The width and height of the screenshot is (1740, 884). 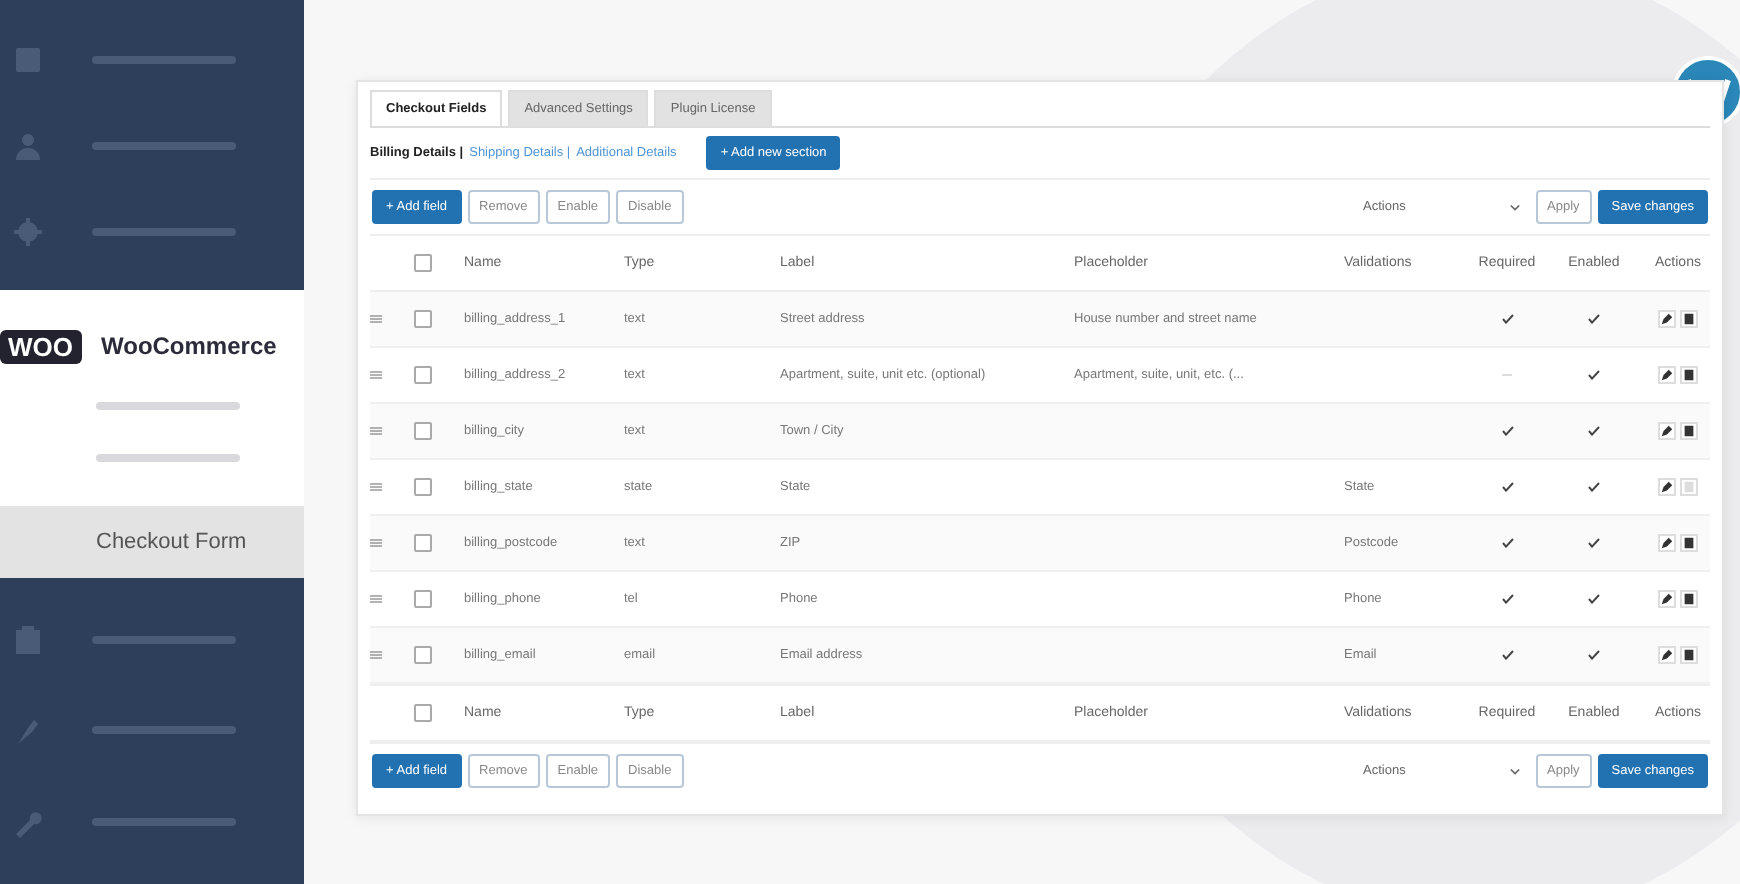 What do you see at coordinates (189, 346) in the screenshot?
I see `brand-name: WooCommerce` at bounding box center [189, 346].